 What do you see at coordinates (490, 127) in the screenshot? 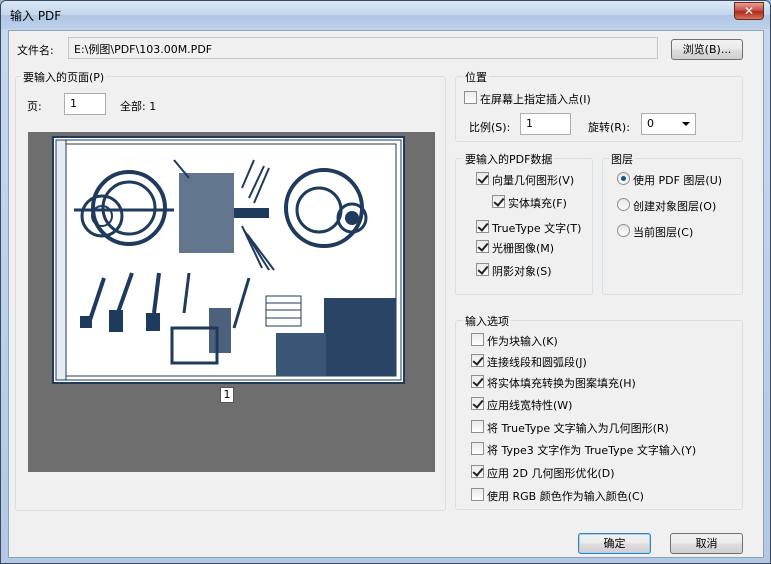
I see `scale-label: 比例(S):` at bounding box center [490, 127].